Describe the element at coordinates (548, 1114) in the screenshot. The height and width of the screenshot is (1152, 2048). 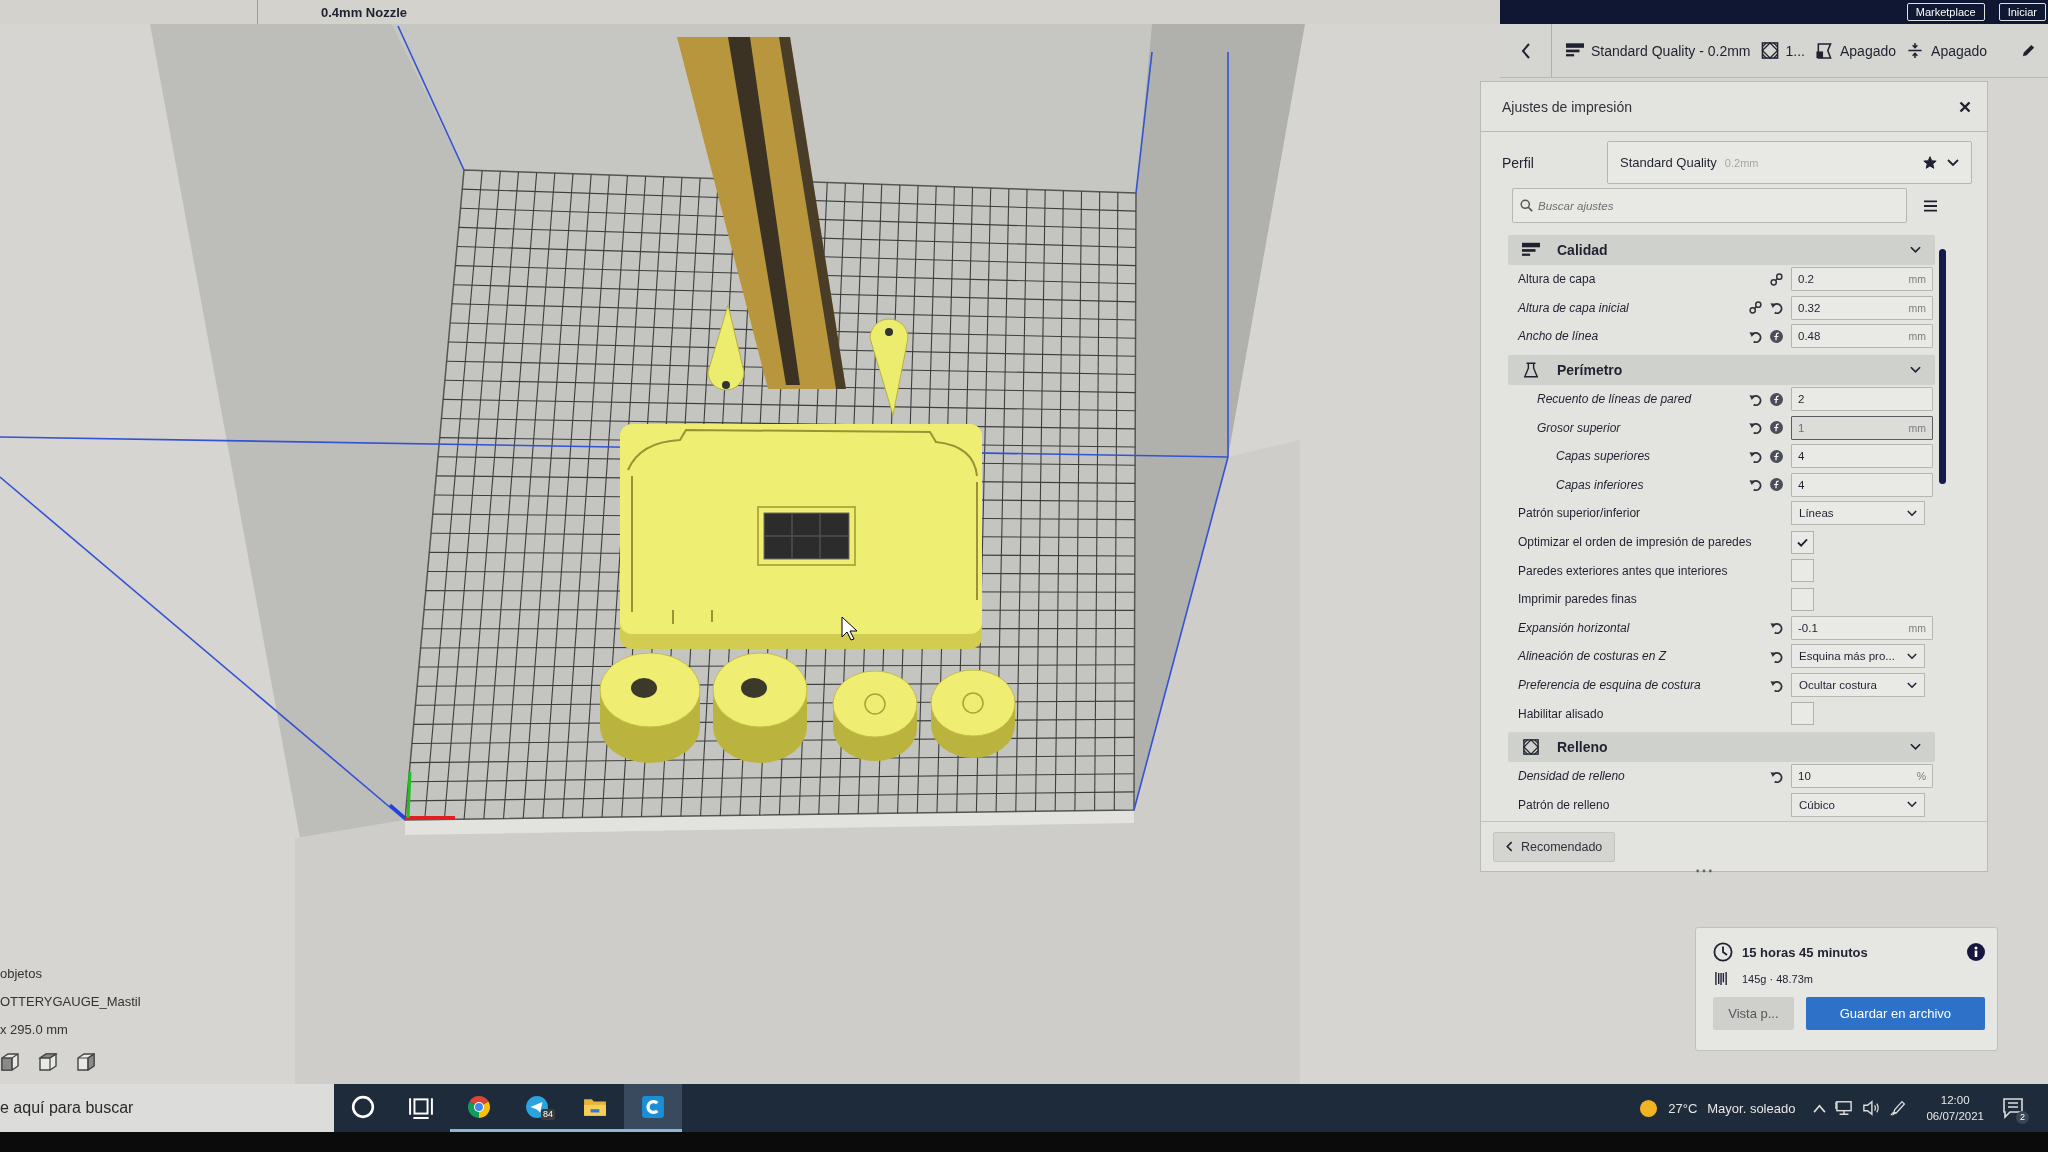
I see `unread-badge: 84` at that location.